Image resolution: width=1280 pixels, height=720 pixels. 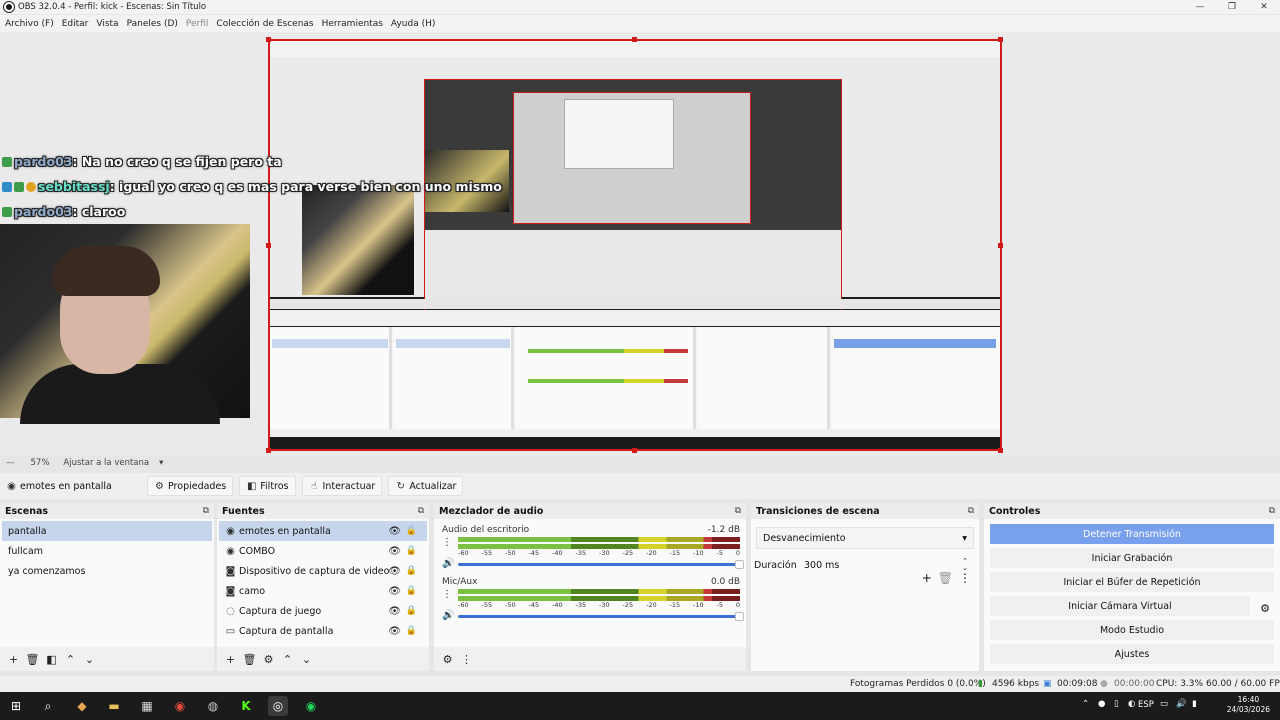 I want to click on copilot-icon: ◆, so click(x=82, y=706).